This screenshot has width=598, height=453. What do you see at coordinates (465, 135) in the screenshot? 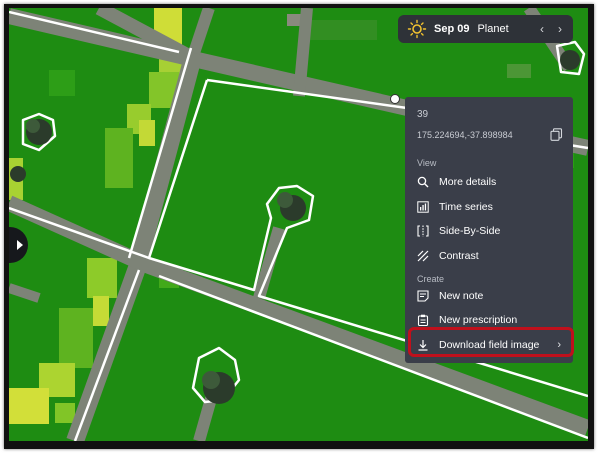
I see `coordinates: 175.224694,-37.898984` at bounding box center [465, 135].